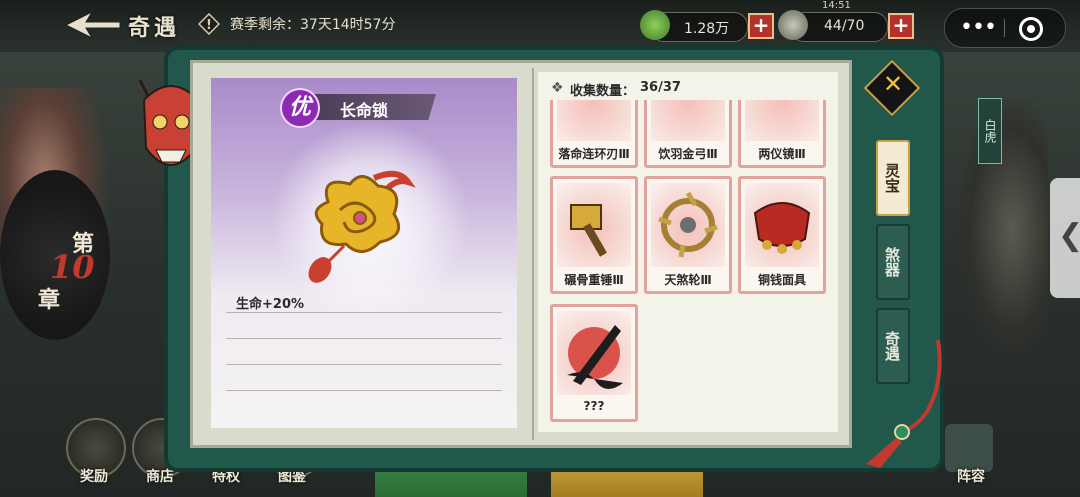 This screenshot has width=1080, height=497. I want to click on lineup-flag-icon, so click(969, 448).